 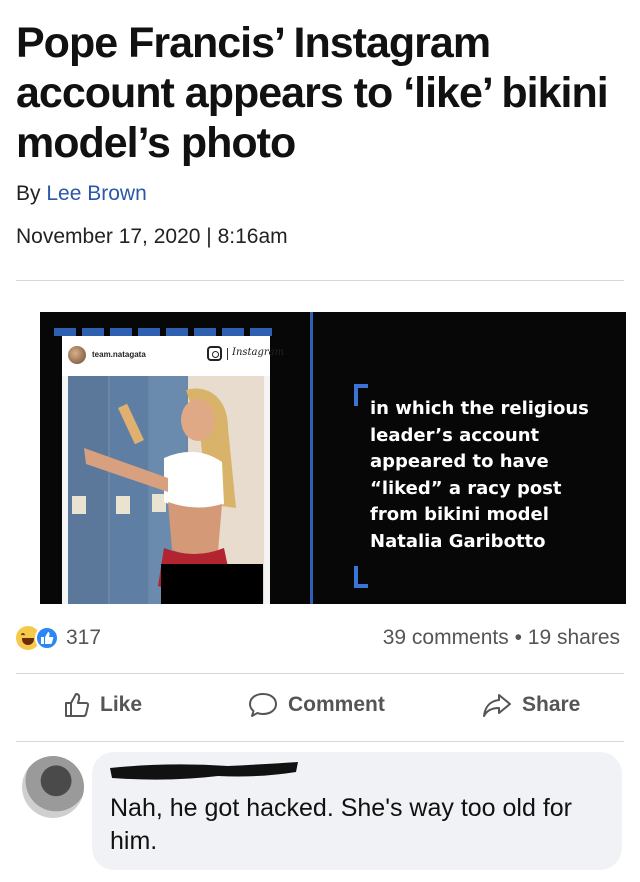 What do you see at coordinates (311, 458) in the screenshot?
I see `vertical-accent-line` at bounding box center [311, 458].